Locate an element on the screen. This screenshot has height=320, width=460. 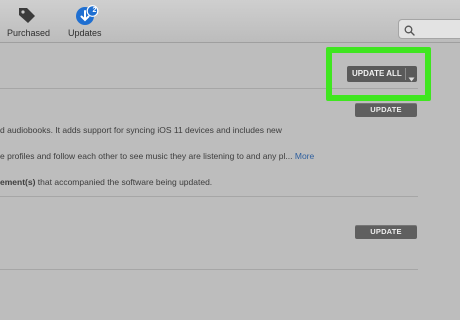
tab-updates: 2 Updates is located at coordinates (86, 21).